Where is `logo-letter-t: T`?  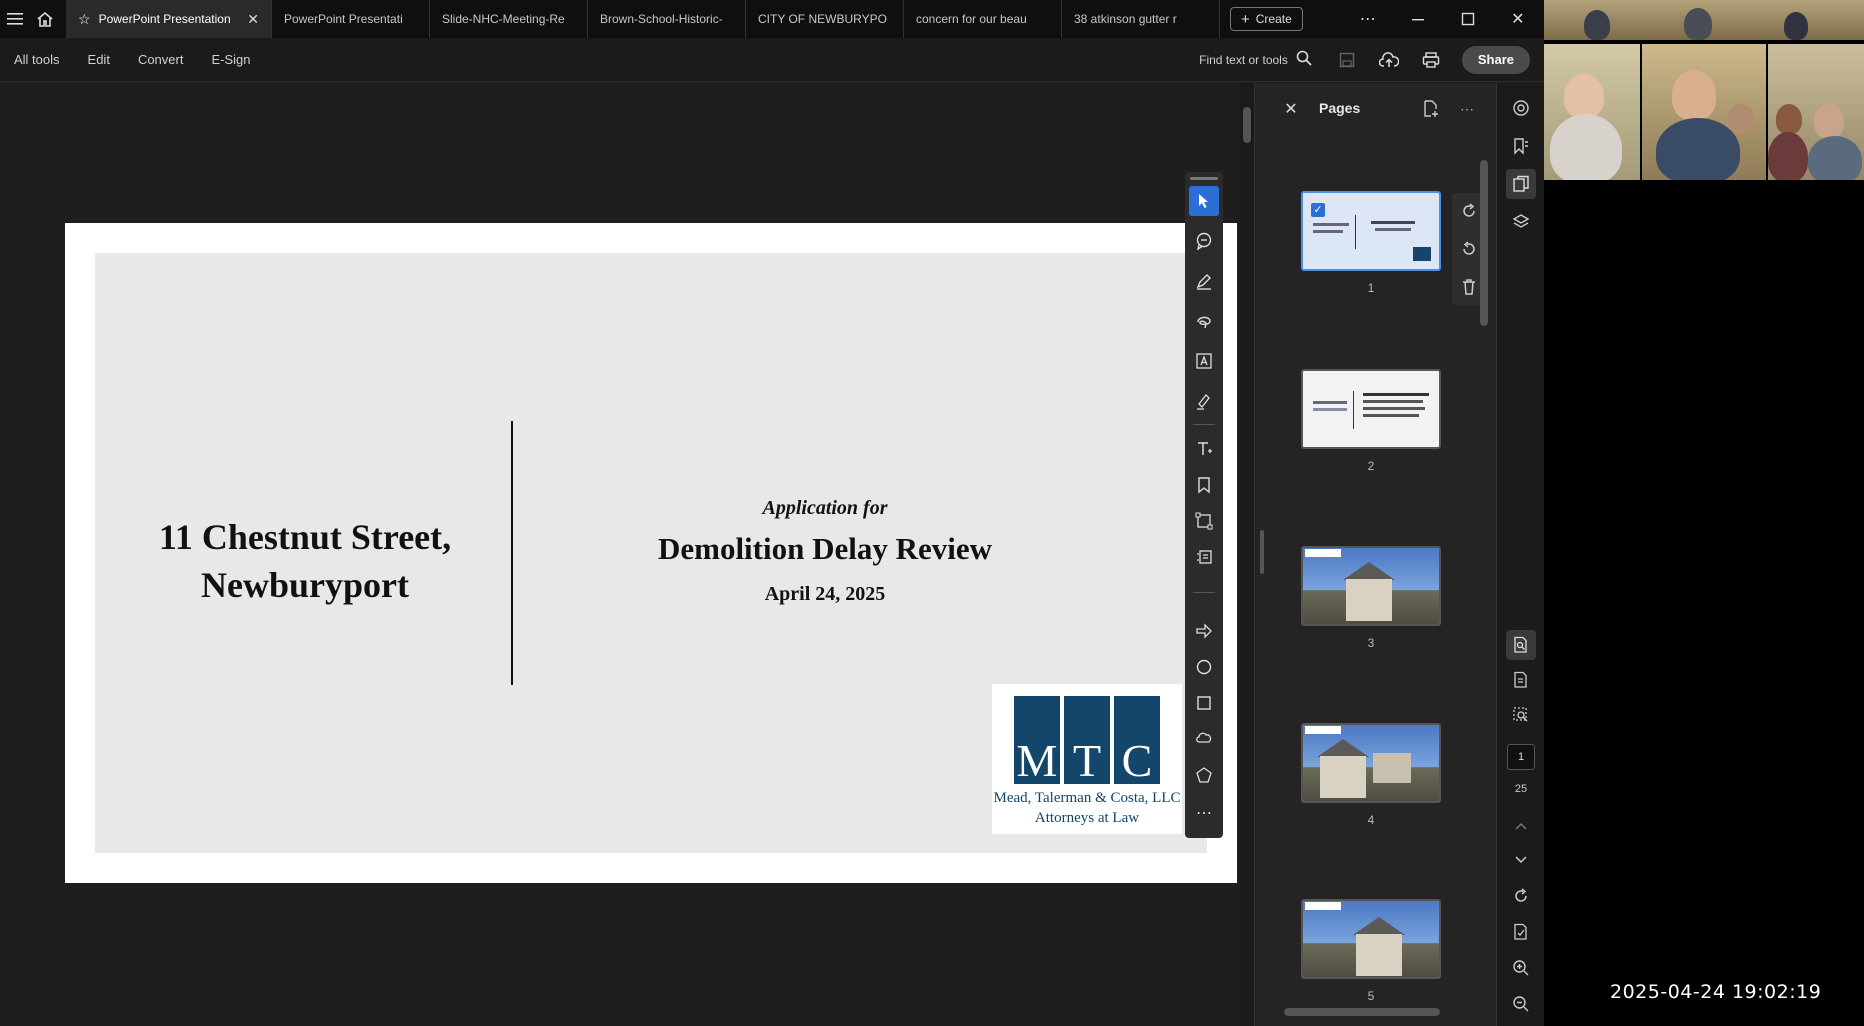 logo-letter-t: T is located at coordinates (1087, 740).